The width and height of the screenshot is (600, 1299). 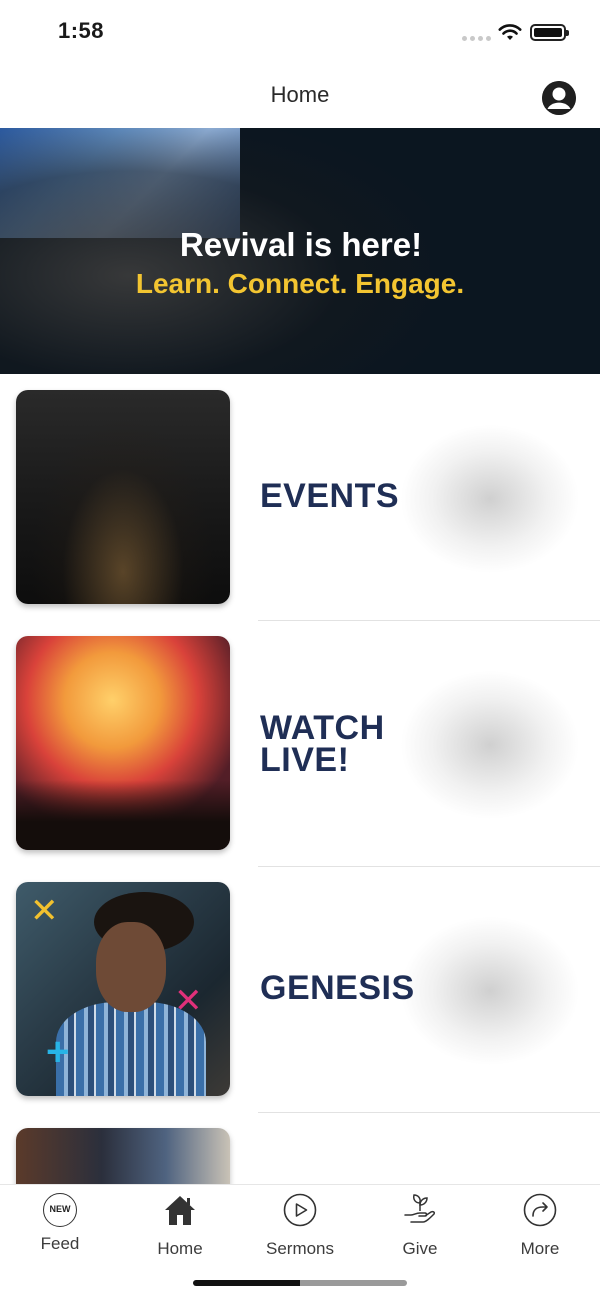 I want to click on watch-live-label-line1: WATCH, so click(x=322, y=728).